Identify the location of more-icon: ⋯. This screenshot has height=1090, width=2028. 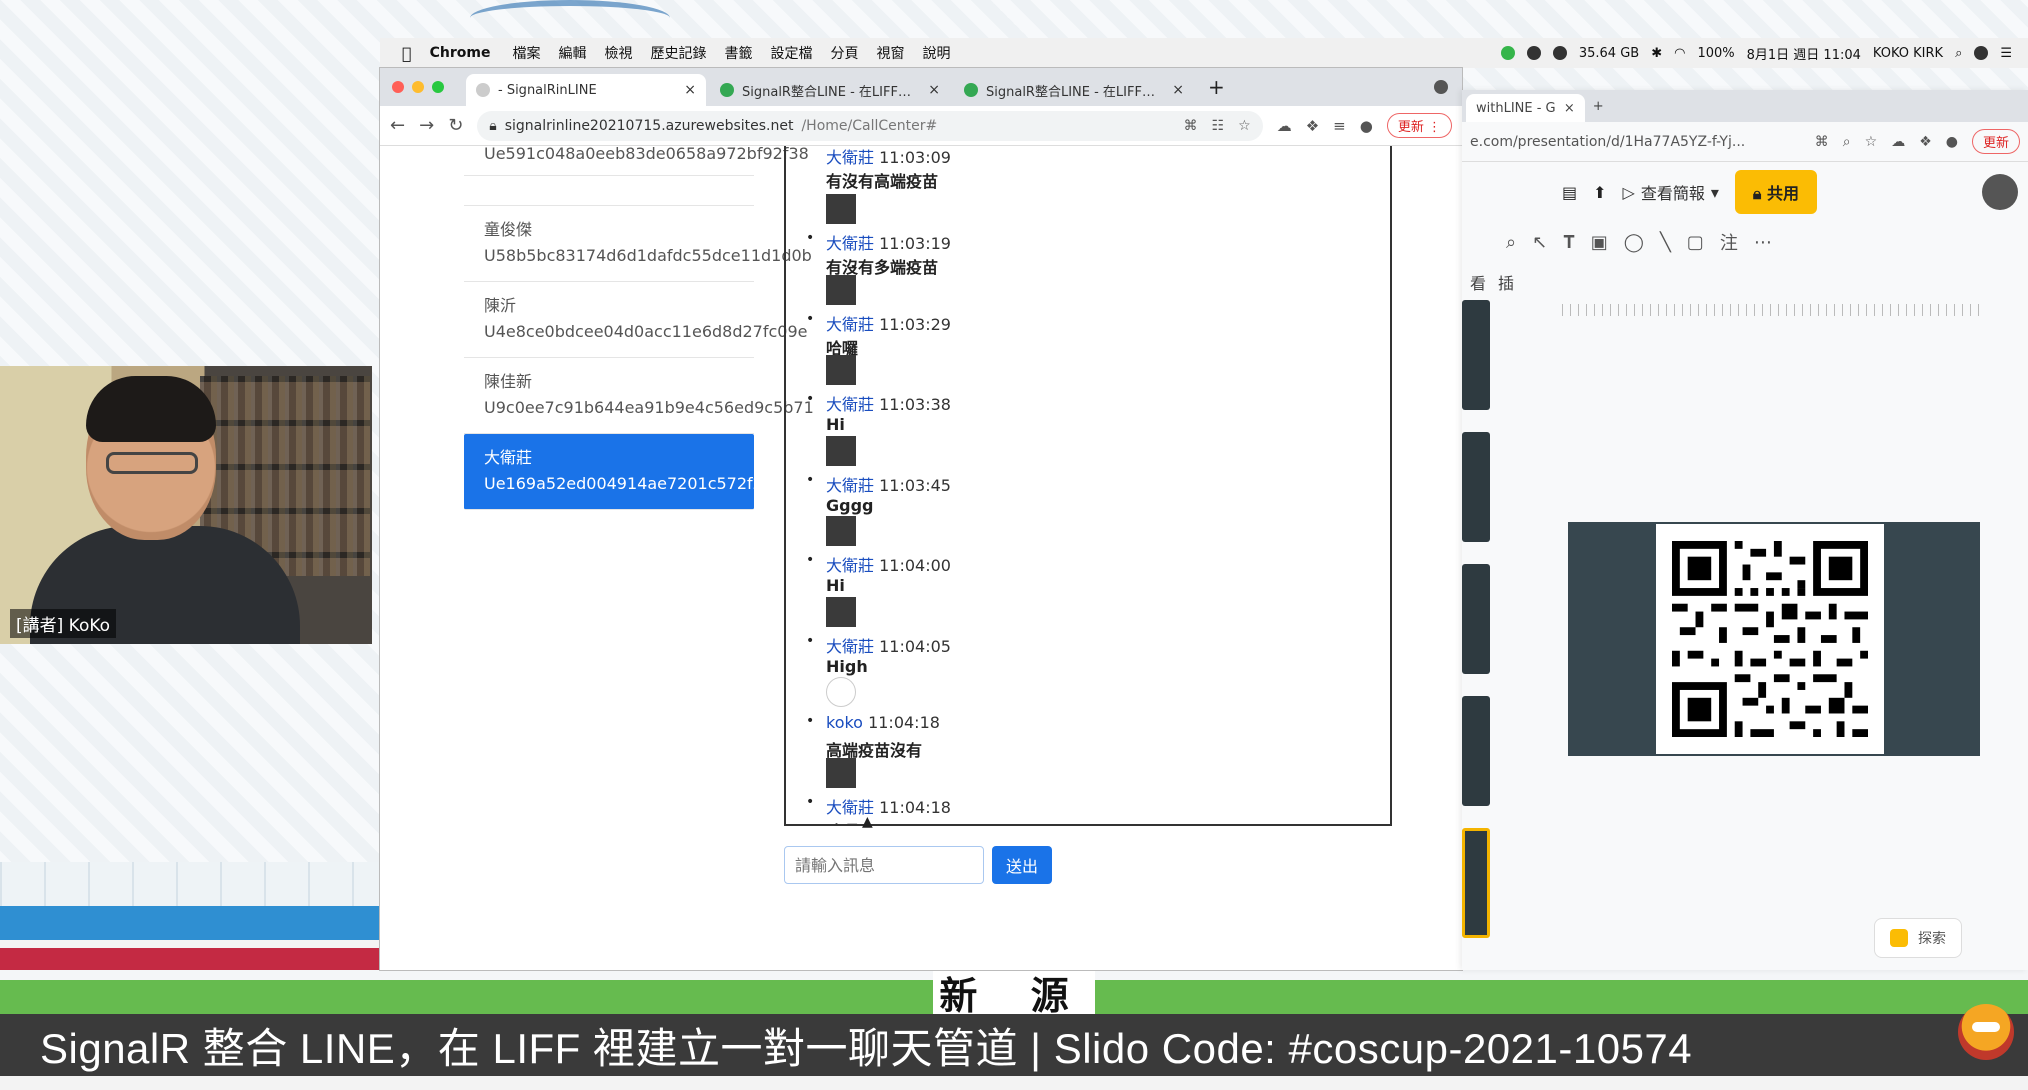
(1763, 242).